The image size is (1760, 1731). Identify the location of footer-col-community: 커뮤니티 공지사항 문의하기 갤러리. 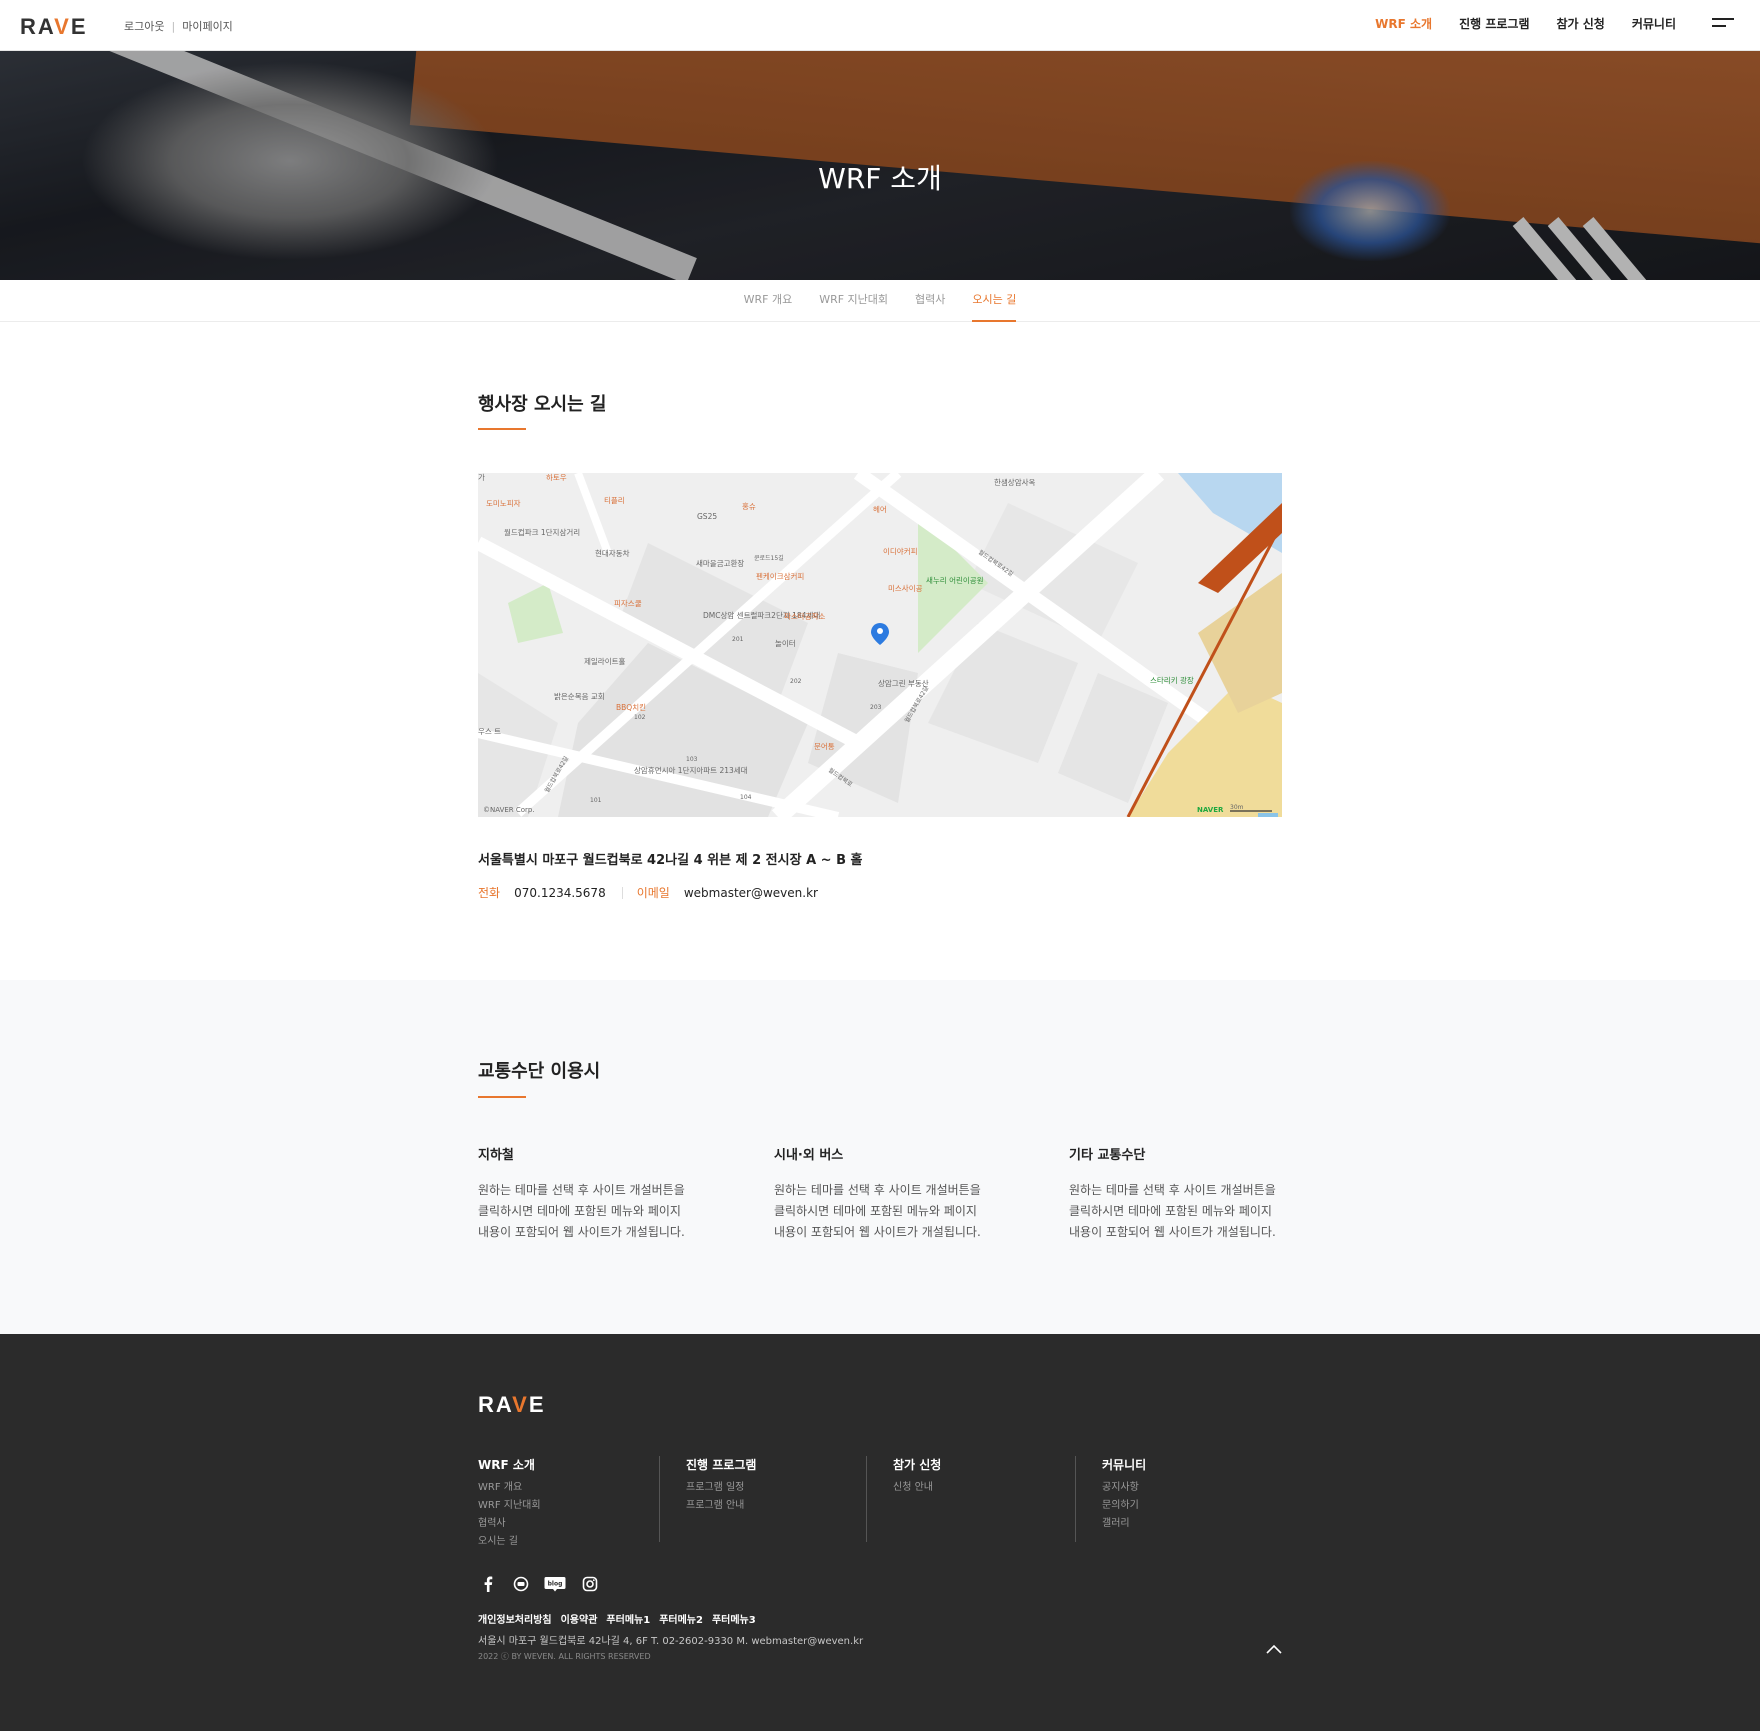
(1170, 1499).